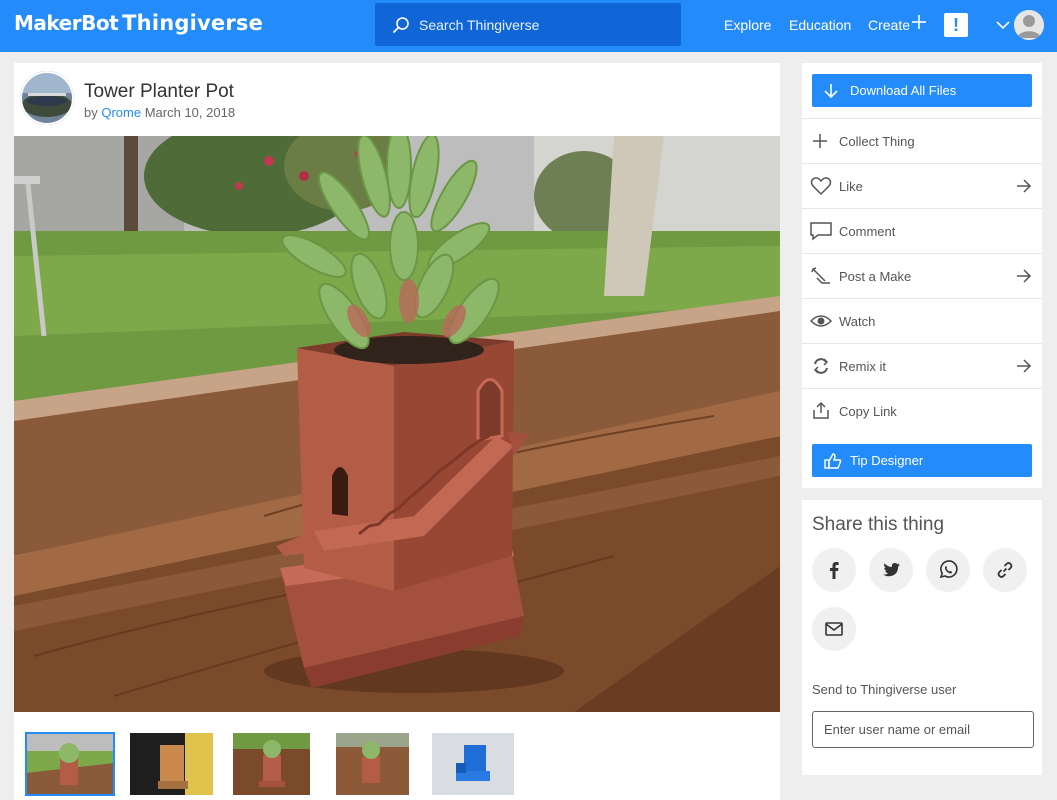 The width and height of the screenshot is (1057, 800). Describe the element at coordinates (833, 461) in the screenshot. I see `tip-icon` at that location.